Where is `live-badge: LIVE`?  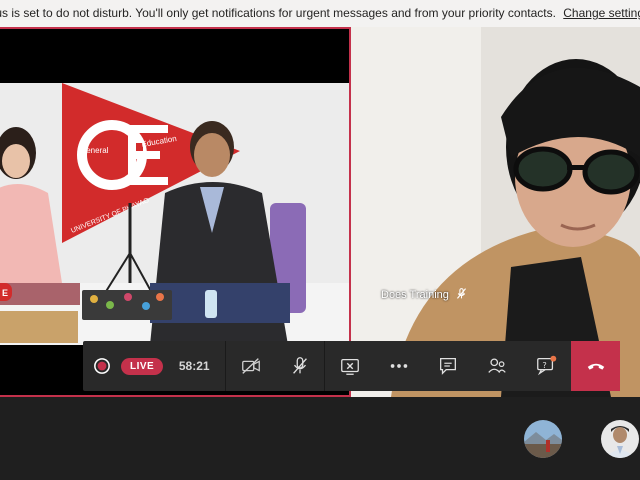 live-badge: LIVE is located at coordinates (142, 366).